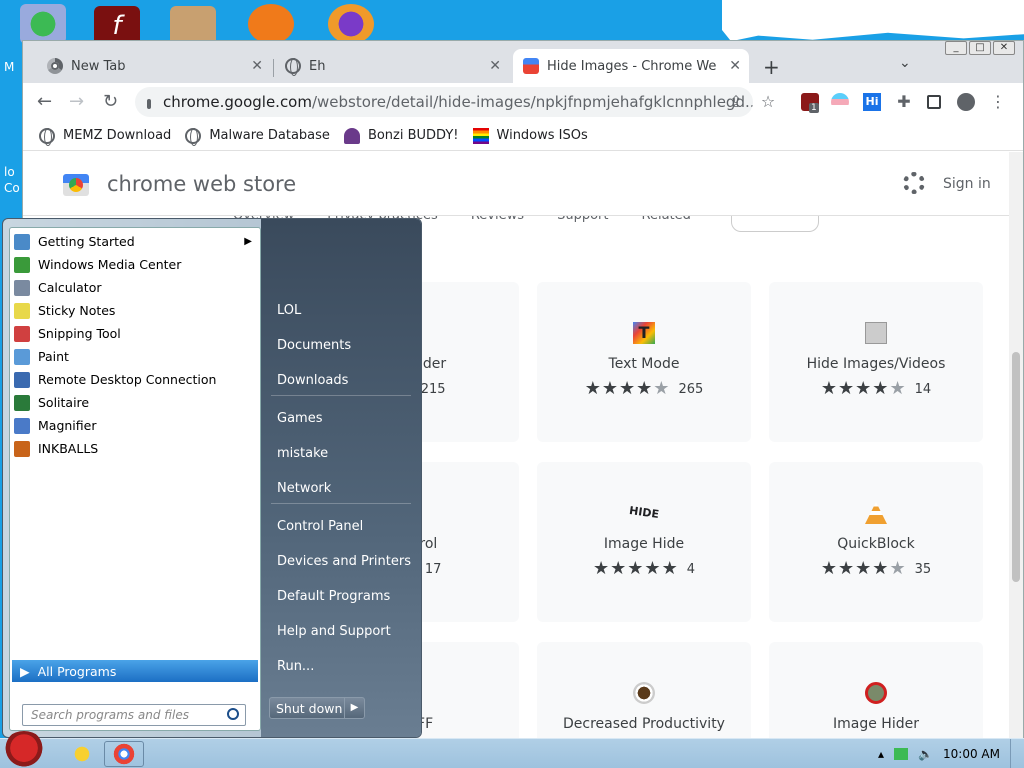  I want to click on forward-button: →, so click(76, 101).